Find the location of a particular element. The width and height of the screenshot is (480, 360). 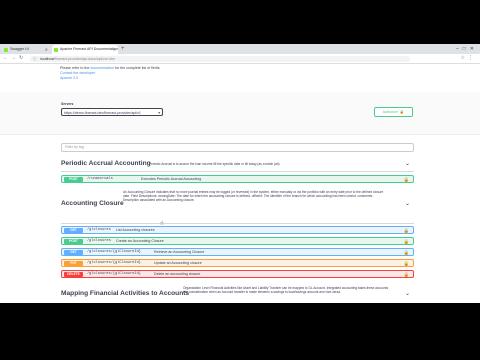

new-tab-button: + is located at coordinates (123, 49).